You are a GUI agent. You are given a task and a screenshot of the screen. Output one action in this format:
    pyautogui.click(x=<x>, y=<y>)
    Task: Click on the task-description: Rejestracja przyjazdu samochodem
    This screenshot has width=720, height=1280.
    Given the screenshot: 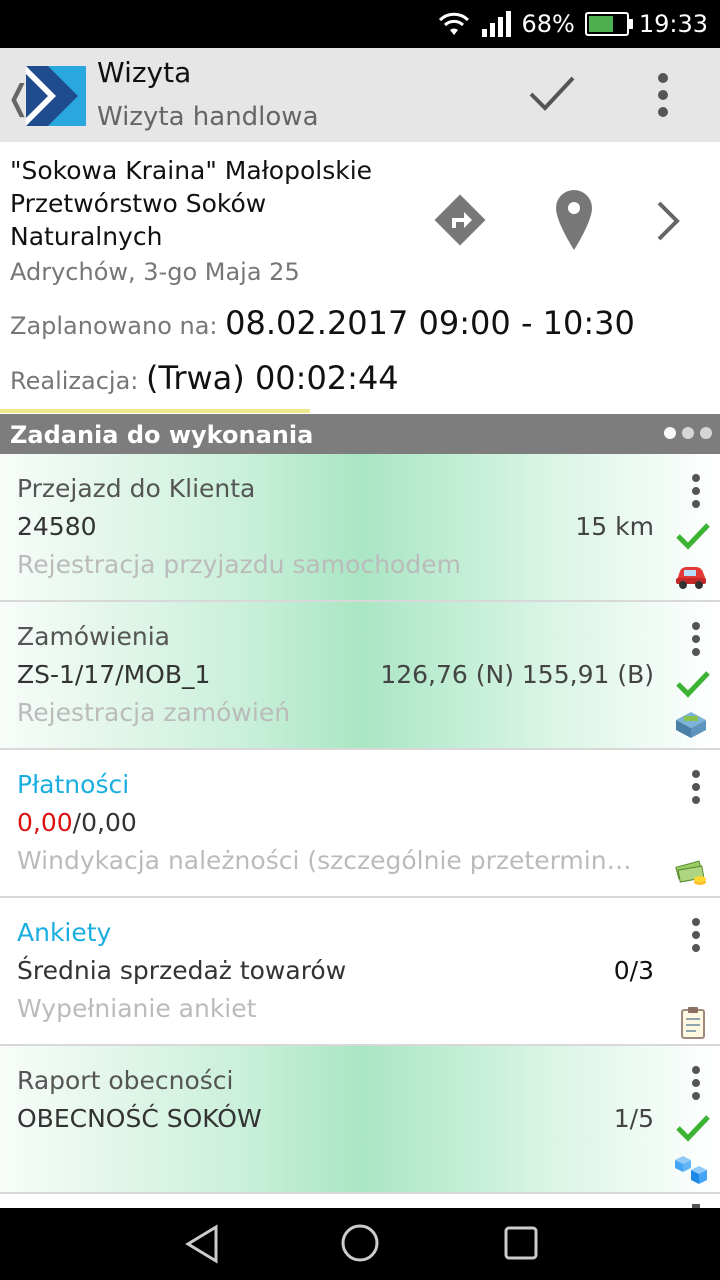 What is the action you would take?
    pyautogui.click(x=239, y=564)
    